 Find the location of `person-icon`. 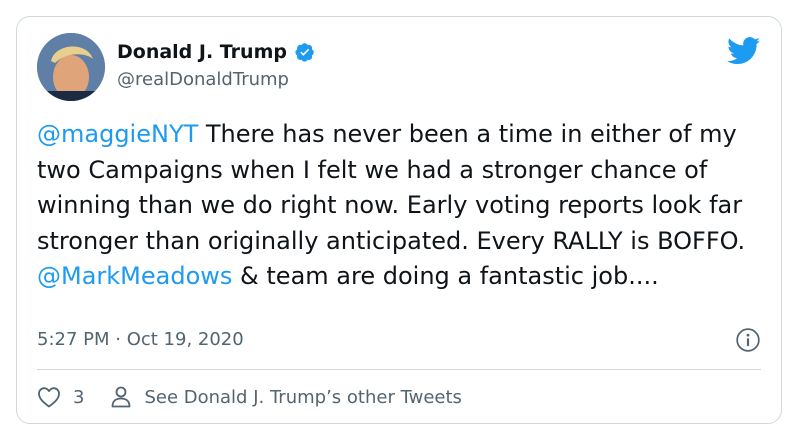

person-icon is located at coordinates (121, 397).